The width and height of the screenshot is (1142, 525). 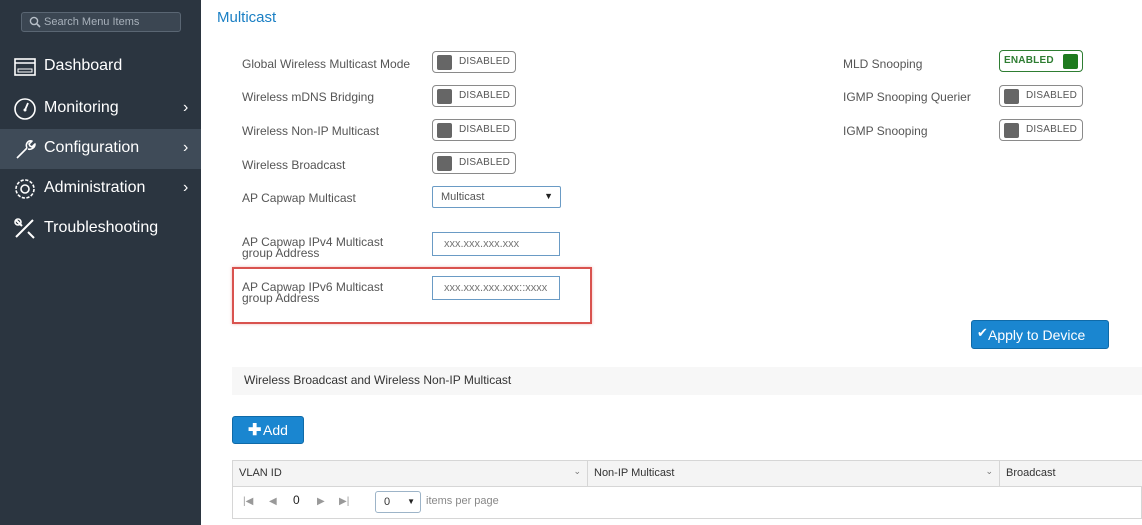 I want to click on sidebar-item-troubleshooting: Troubleshooting, so click(x=100, y=229).